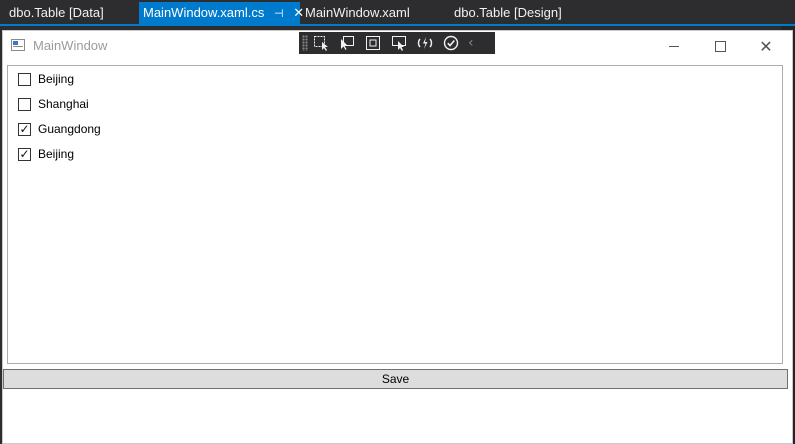 The width and height of the screenshot is (795, 444). I want to click on preview-selection-icon, so click(399, 43).